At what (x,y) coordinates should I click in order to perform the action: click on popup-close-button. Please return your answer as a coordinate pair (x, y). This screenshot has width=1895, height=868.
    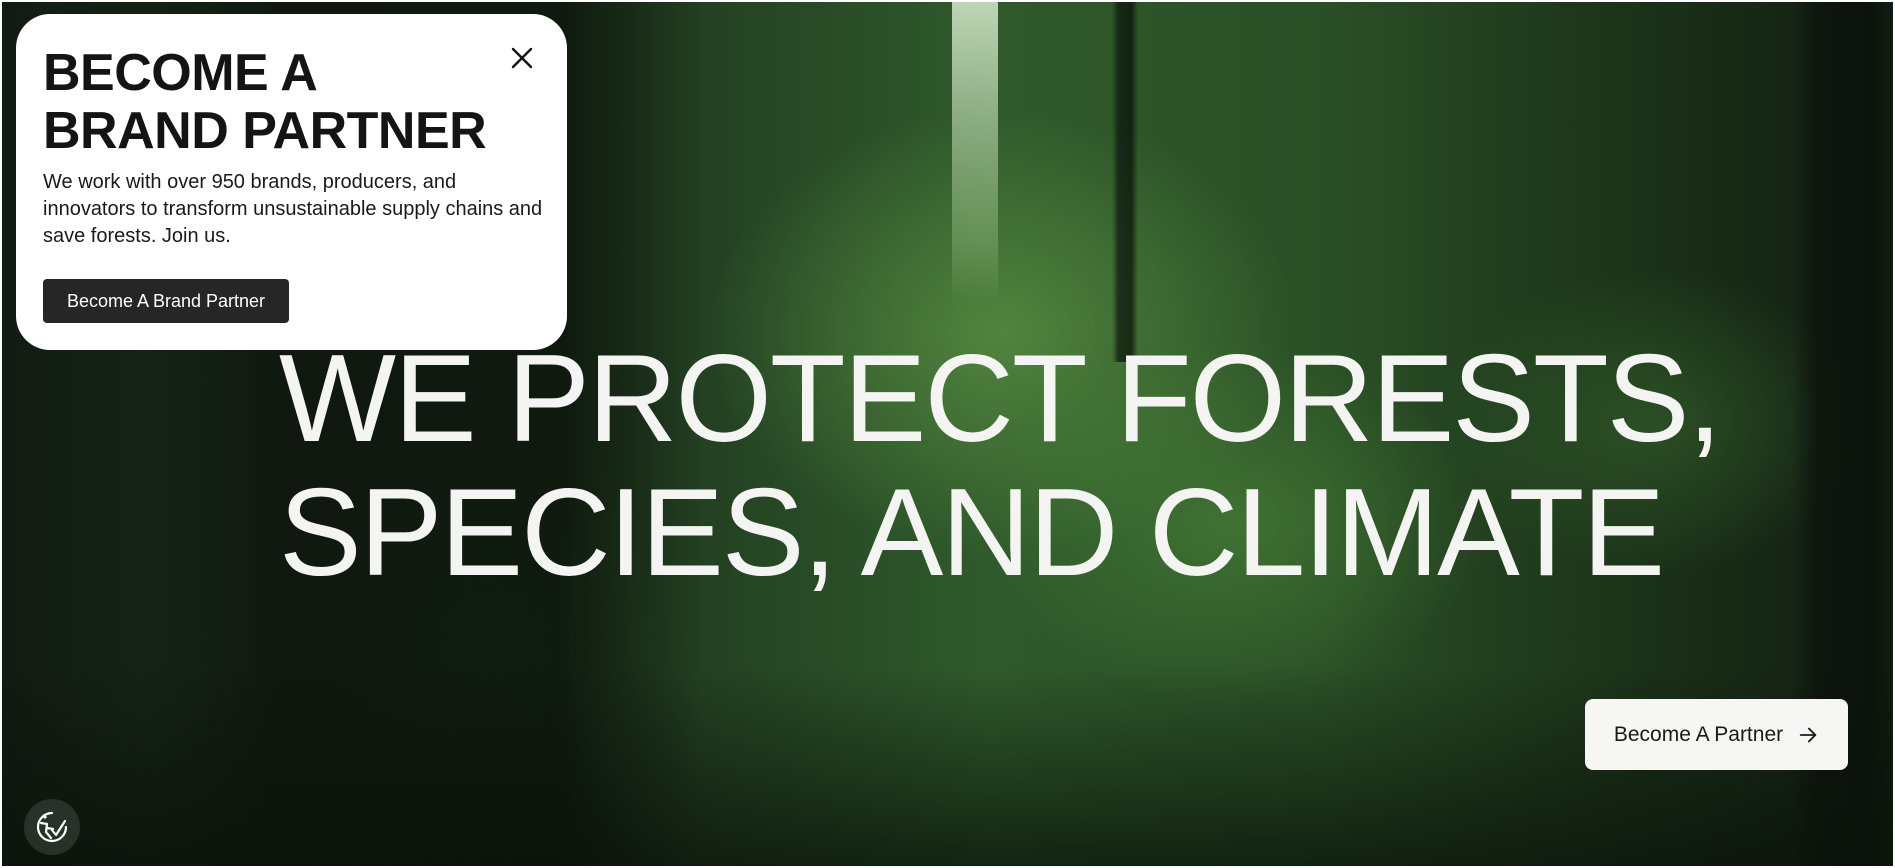
    Looking at the image, I should click on (522, 58).